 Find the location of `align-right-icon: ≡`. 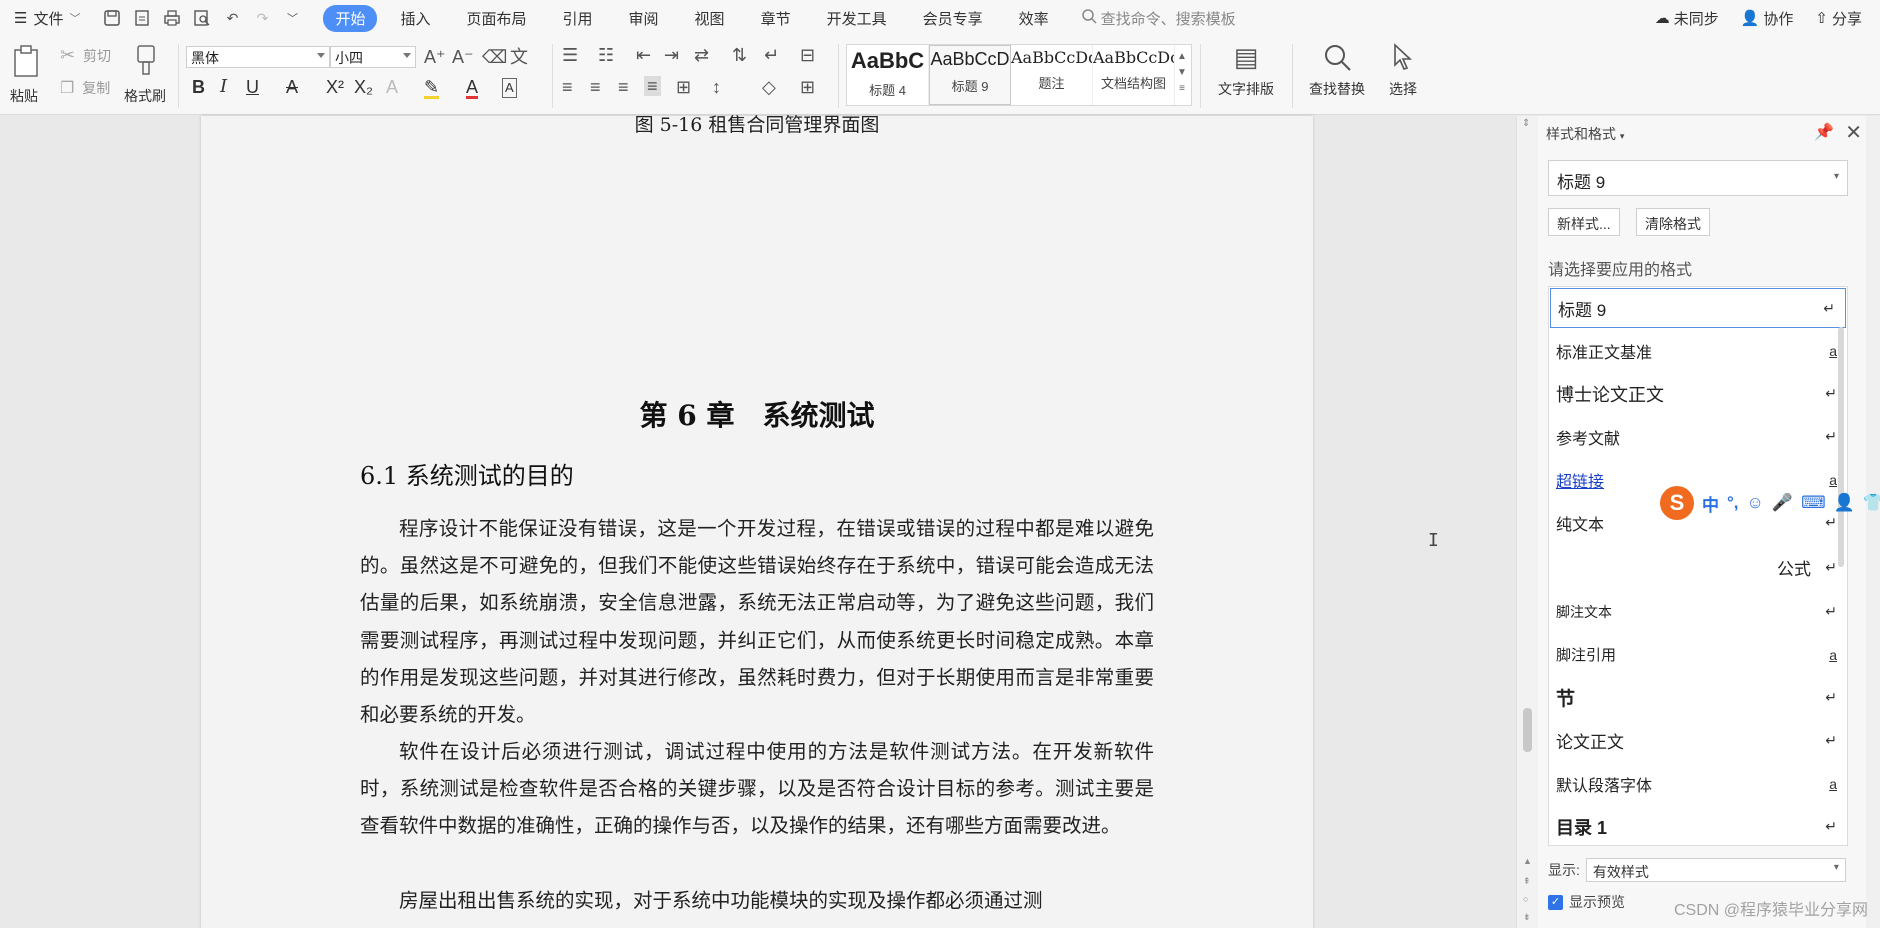

align-right-icon: ≡ is located at coordinates (623, 87).